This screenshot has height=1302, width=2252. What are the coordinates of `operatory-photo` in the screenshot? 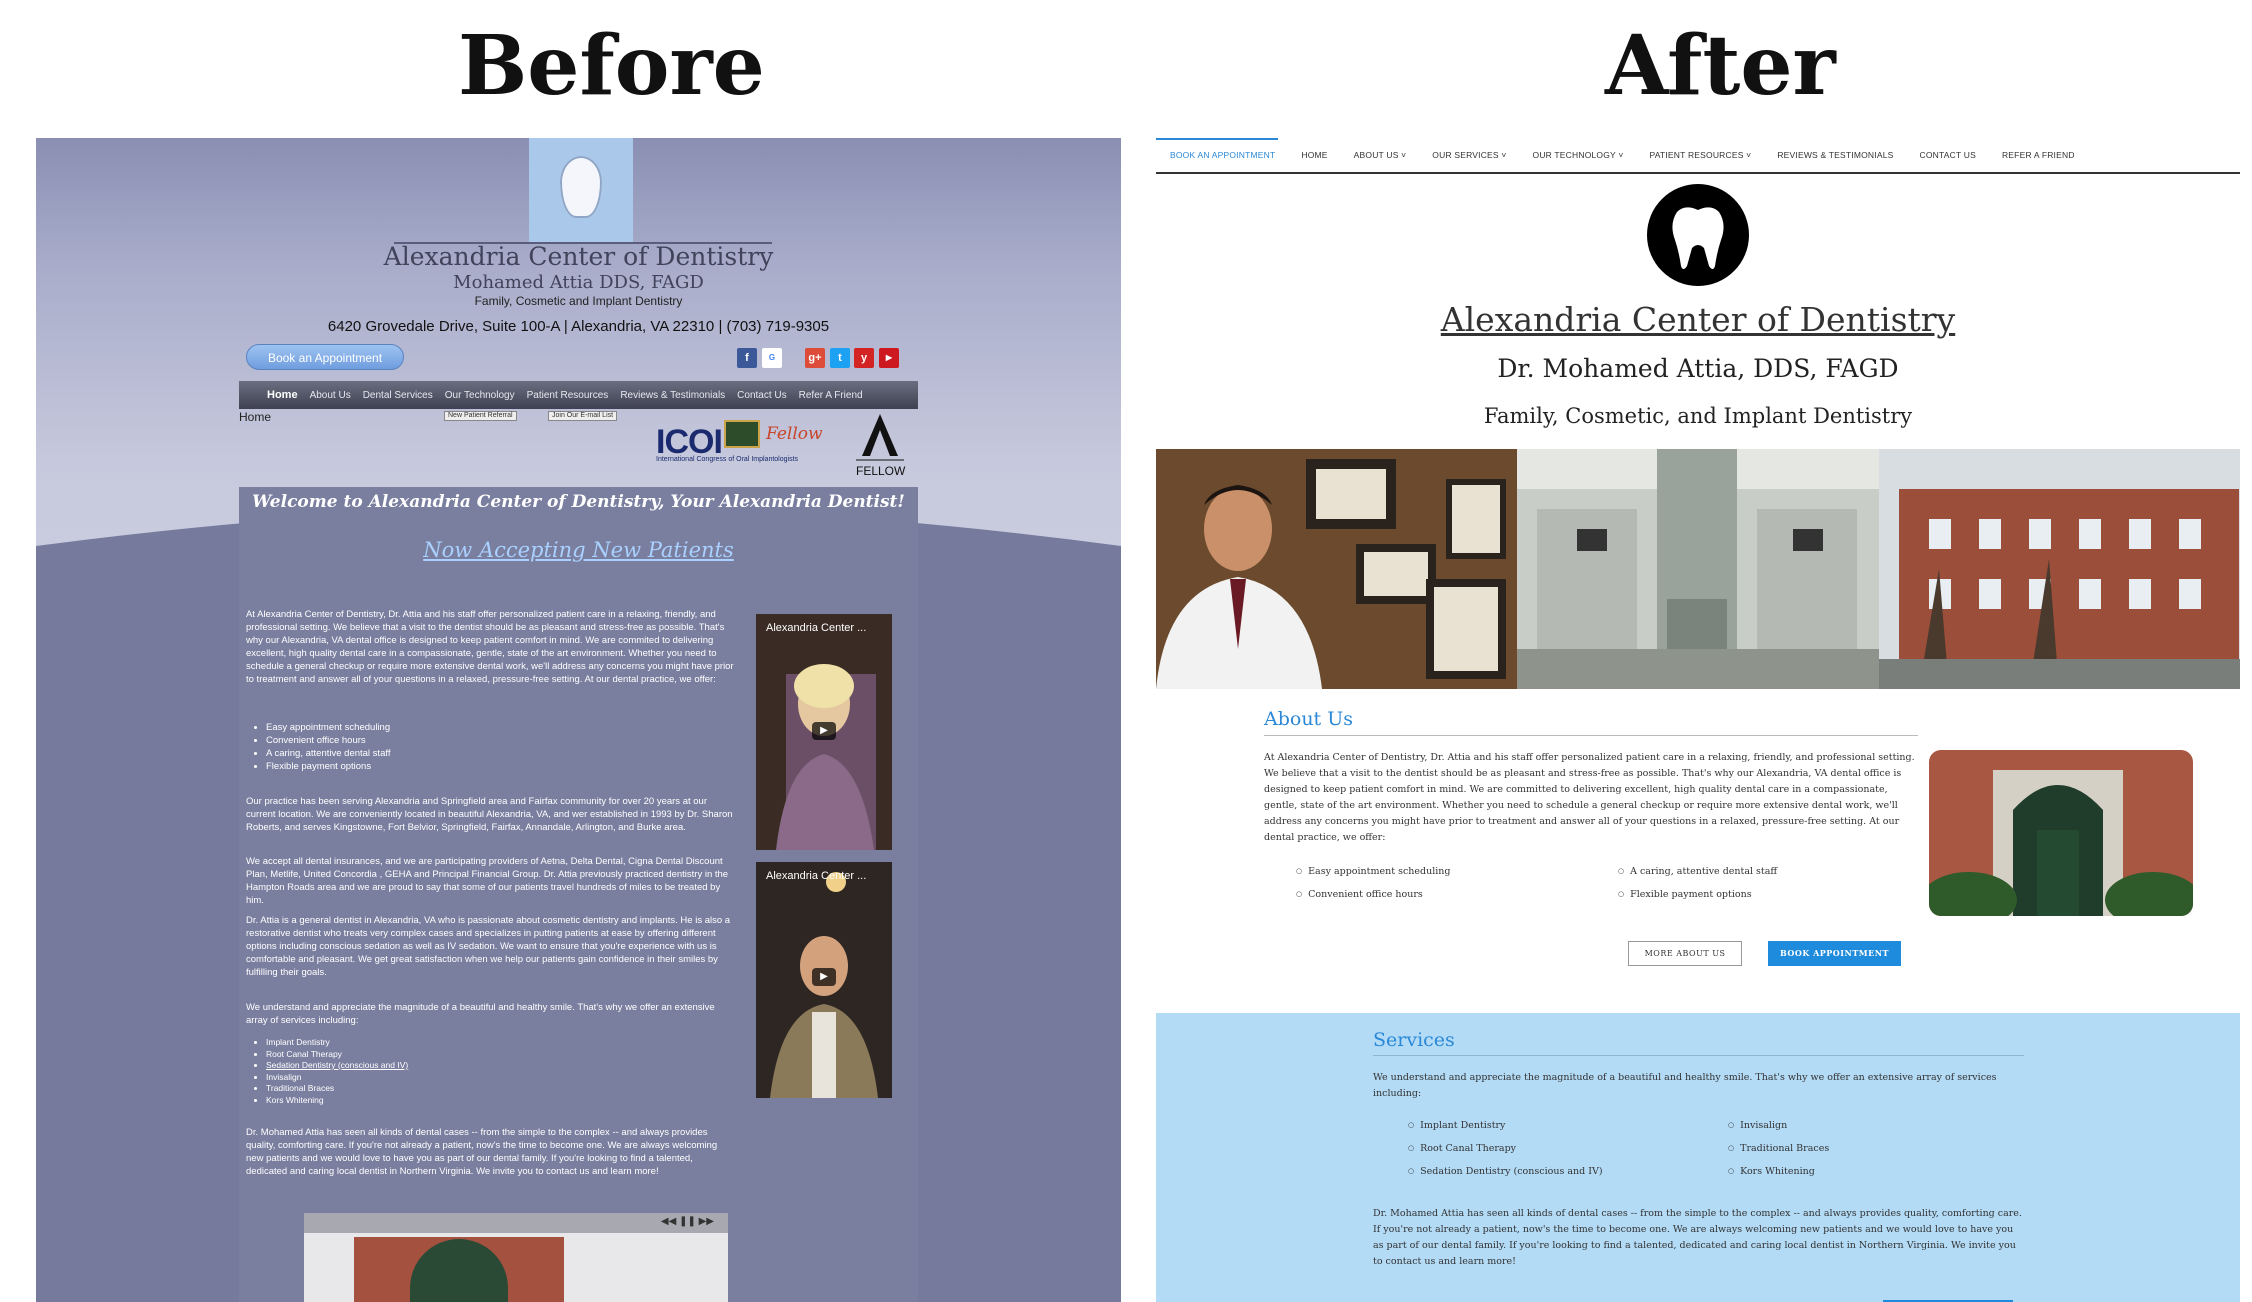 It's located at (1698, 569).